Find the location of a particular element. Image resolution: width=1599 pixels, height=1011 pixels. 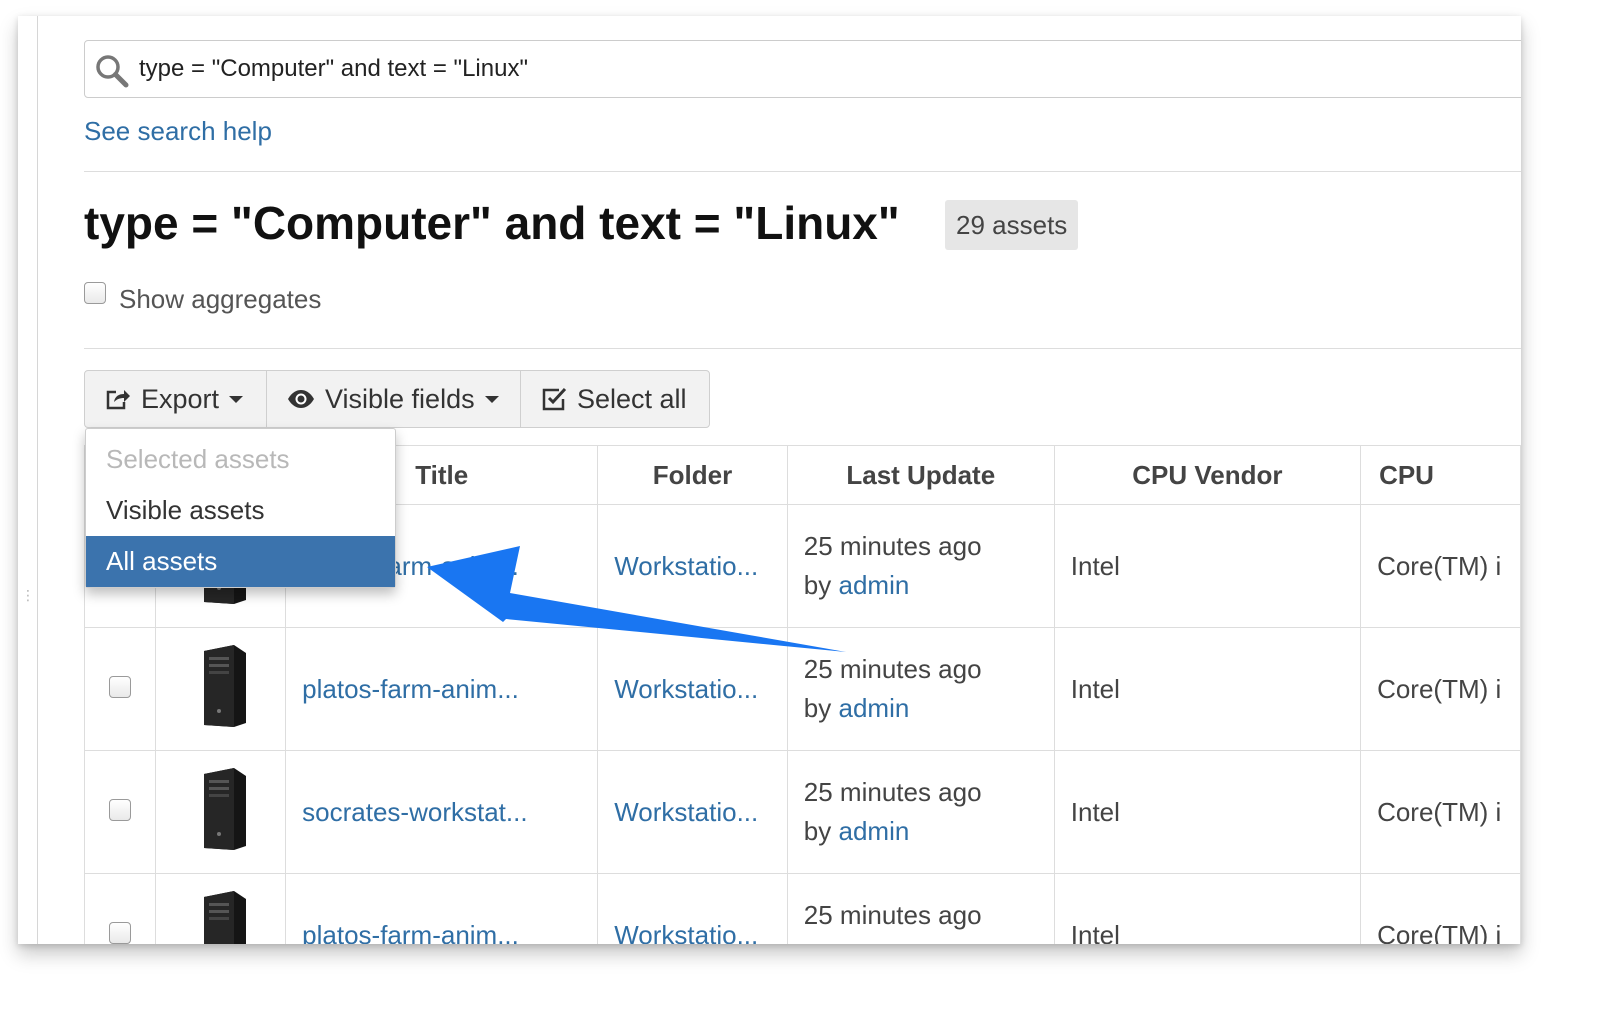

column-header-last-update: Last Update is located at coordinates (920, 475).